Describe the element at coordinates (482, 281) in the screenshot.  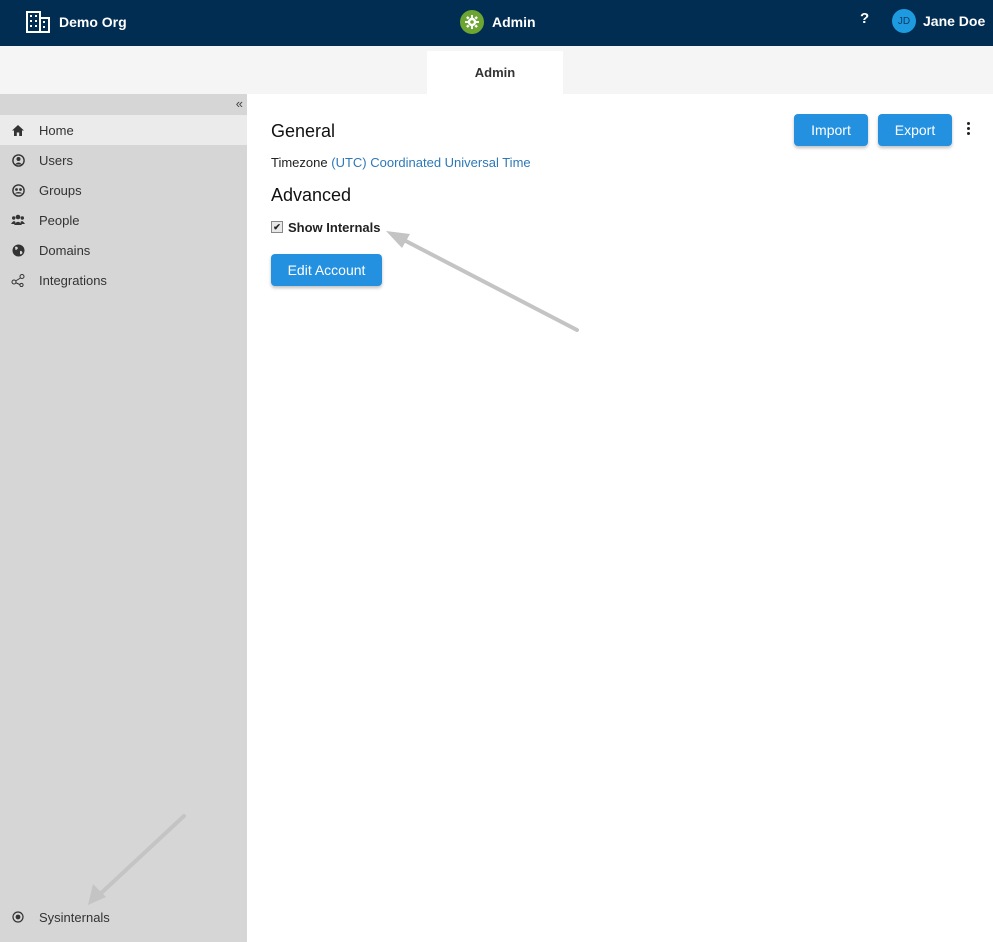
I see `arrow-to-show-internals` at that location.